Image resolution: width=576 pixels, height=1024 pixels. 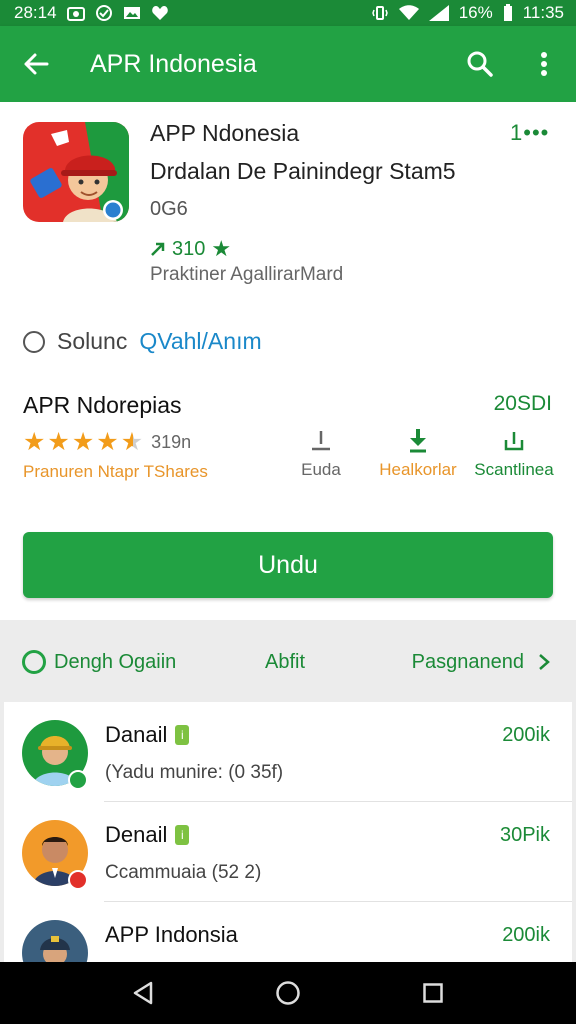 I want to click on camera-notification-icon, so click(x=75, y=14).